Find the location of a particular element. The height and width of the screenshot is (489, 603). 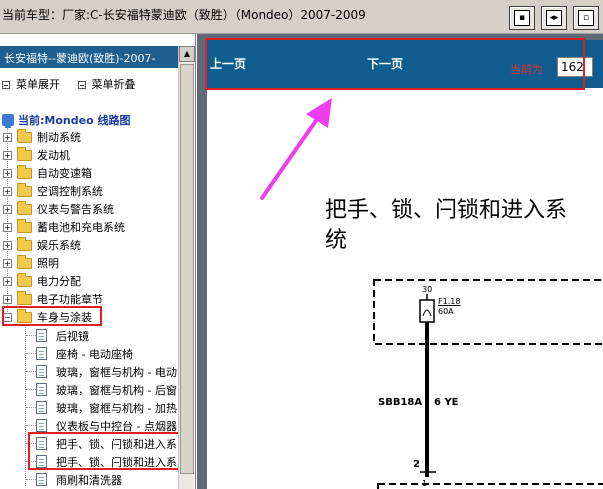

folder-climate: + 空调控制系统 is located at coordinates (89, 191).